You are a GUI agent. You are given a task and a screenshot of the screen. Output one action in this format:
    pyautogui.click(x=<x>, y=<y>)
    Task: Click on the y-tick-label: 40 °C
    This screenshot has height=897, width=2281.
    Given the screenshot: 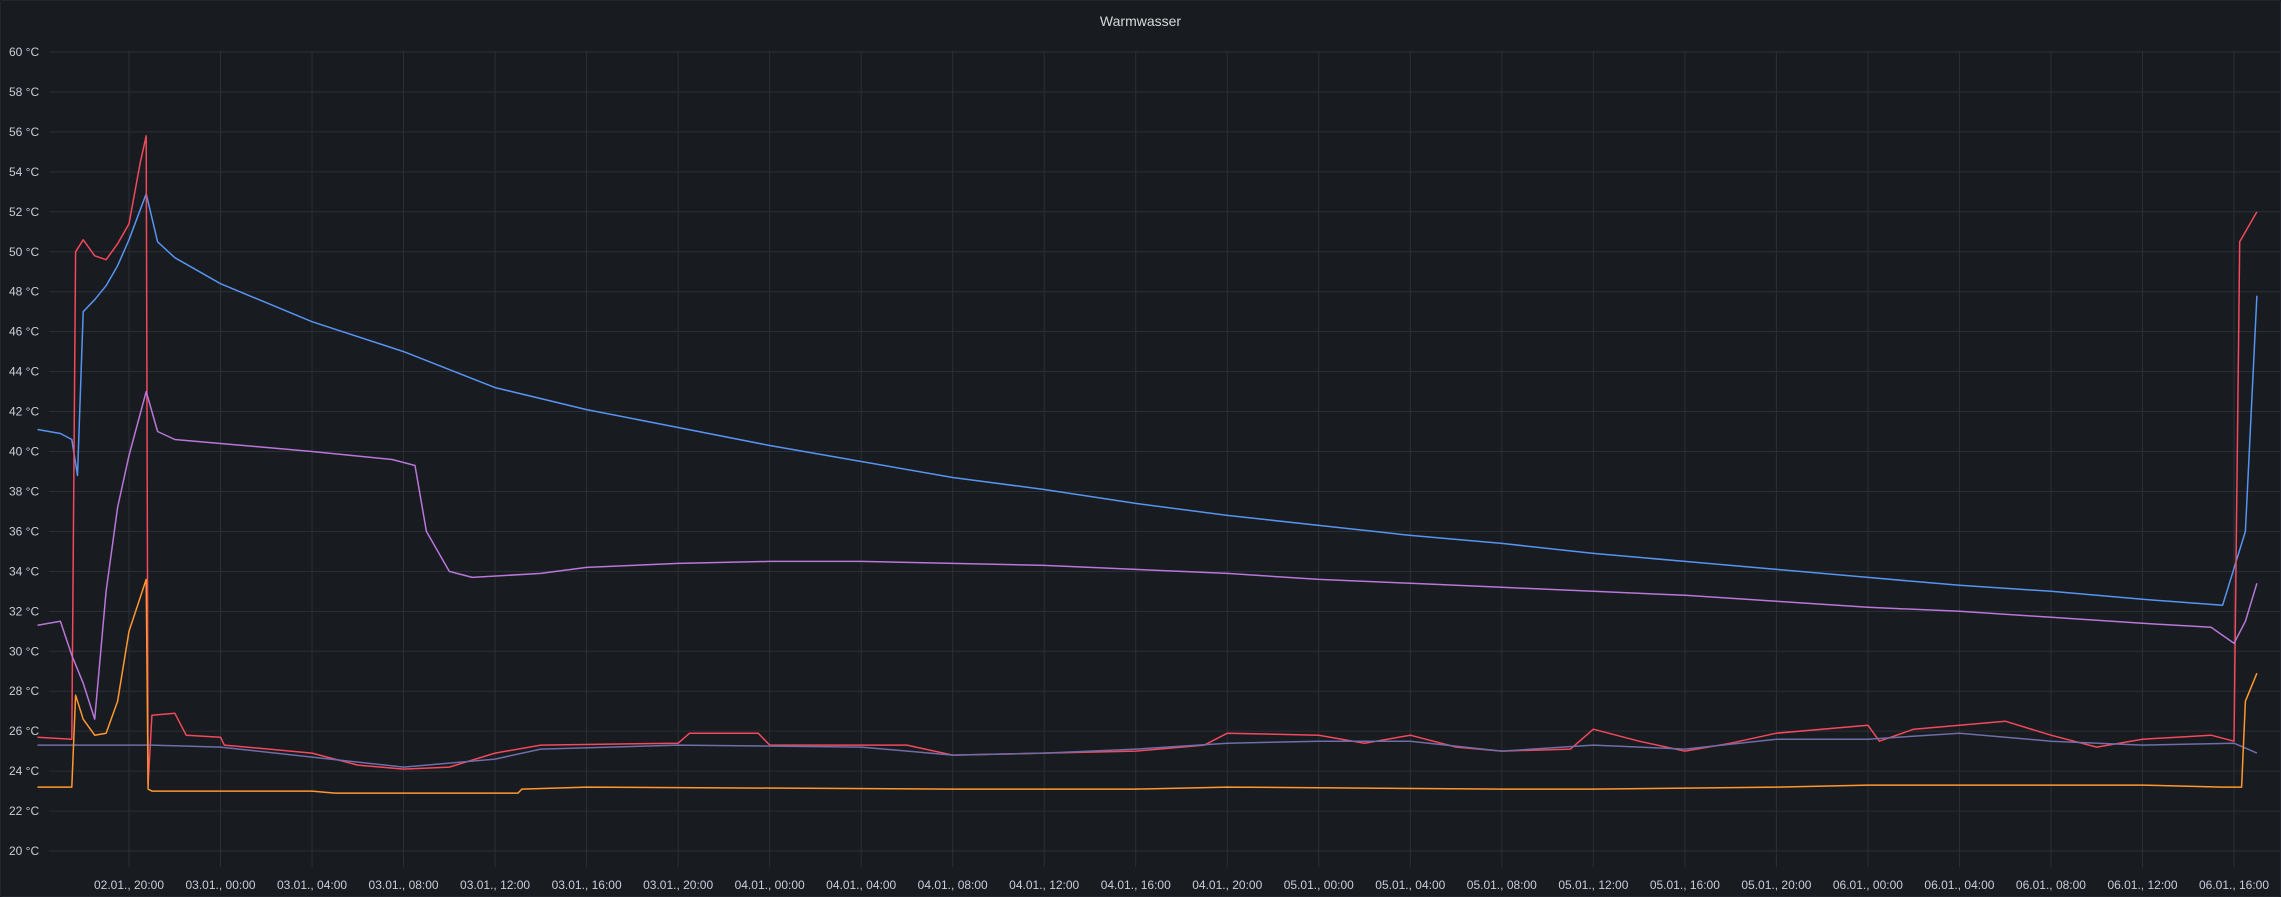 What is the action you would take?
    pyautogui.click(x=24, y=452)
    